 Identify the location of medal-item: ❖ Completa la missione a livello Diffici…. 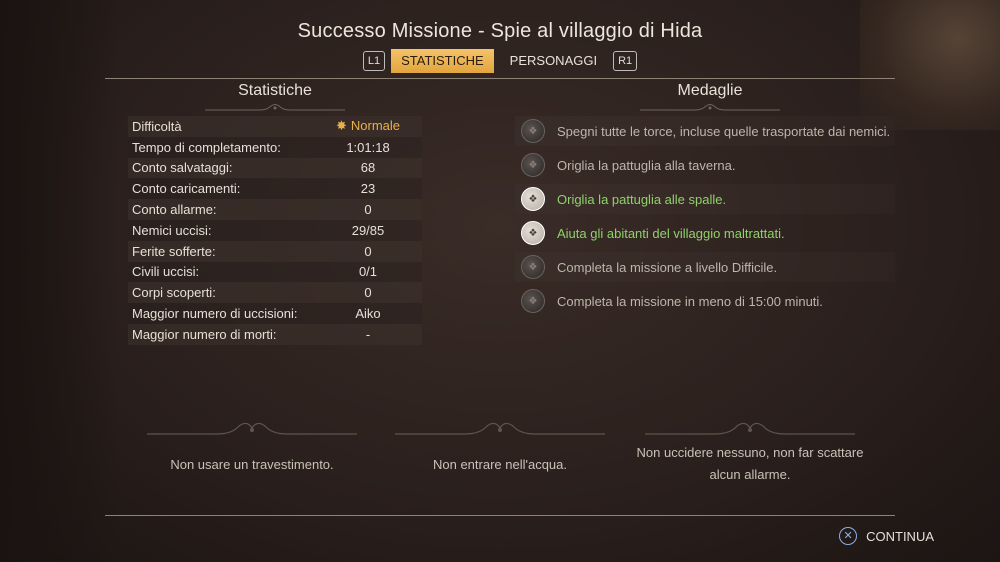
(705, 267).